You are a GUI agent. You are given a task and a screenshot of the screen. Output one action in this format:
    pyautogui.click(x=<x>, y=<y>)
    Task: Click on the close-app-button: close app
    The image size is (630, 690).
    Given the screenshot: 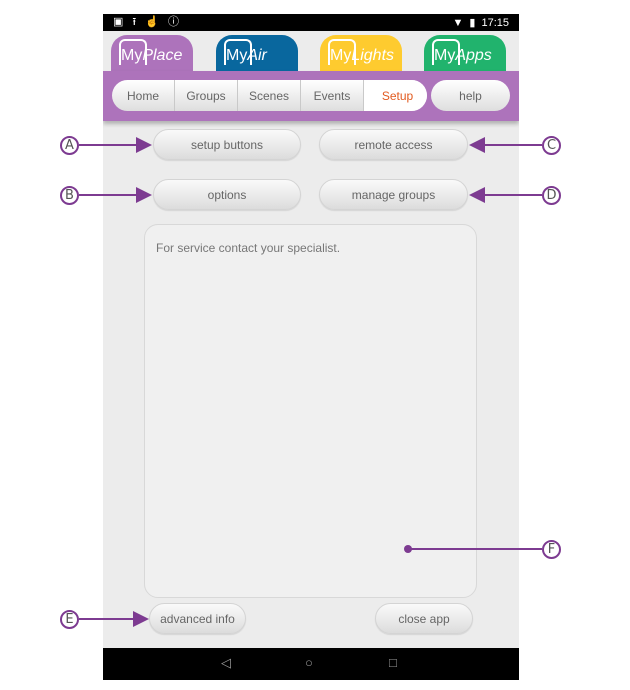 What is the action you would take?
    pyautogui.click(x=424, y=618)
    